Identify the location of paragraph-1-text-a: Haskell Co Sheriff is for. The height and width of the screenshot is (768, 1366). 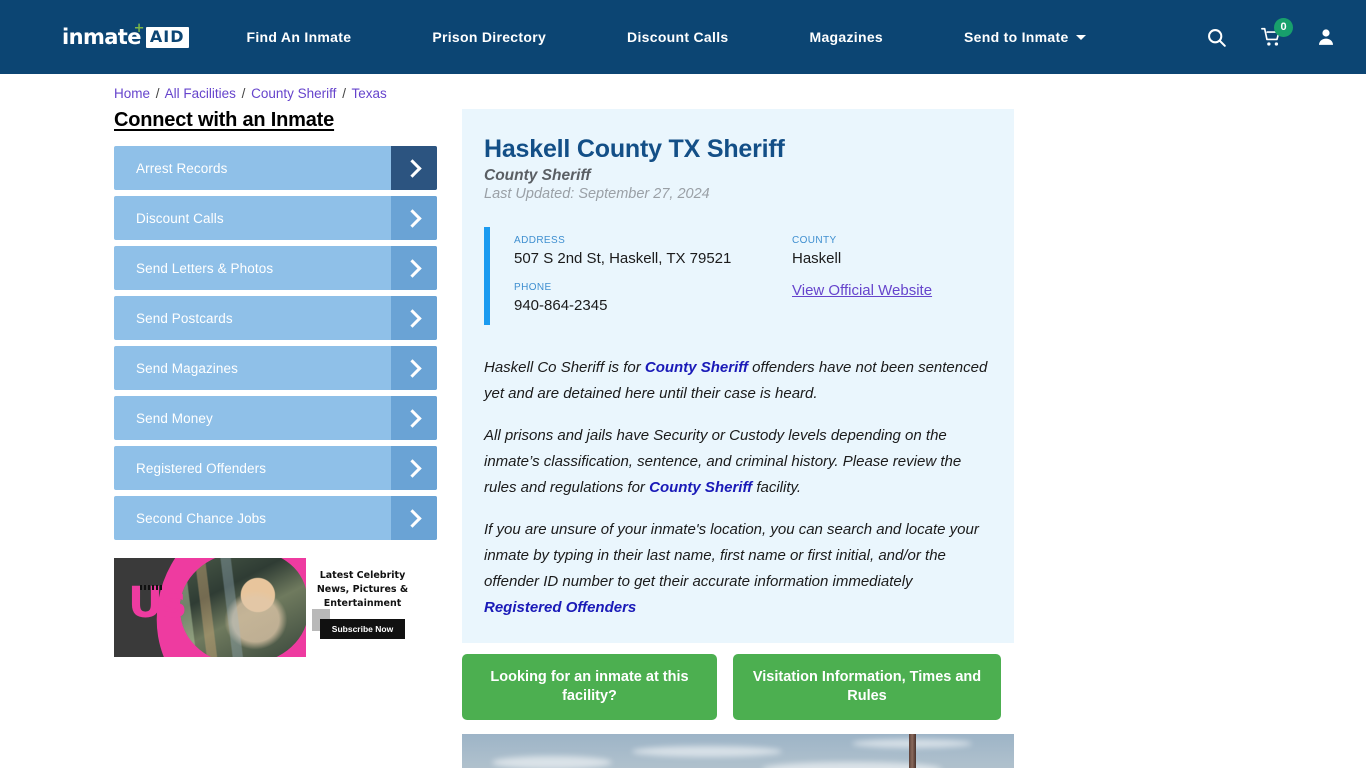
(564, 368).